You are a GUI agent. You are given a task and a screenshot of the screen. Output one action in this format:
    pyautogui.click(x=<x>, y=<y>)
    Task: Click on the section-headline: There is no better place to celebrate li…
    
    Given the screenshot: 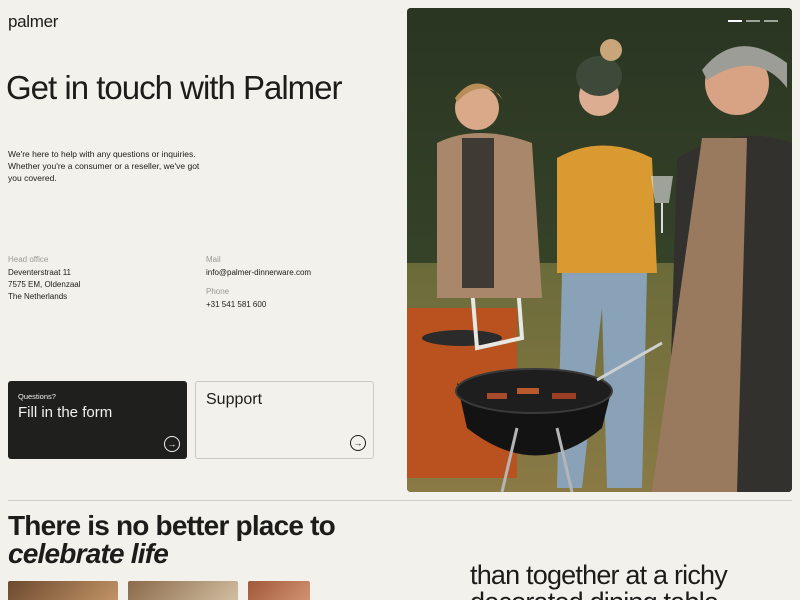 What is the action you would take?
    pyautogui.click(x=172, y=539)
    